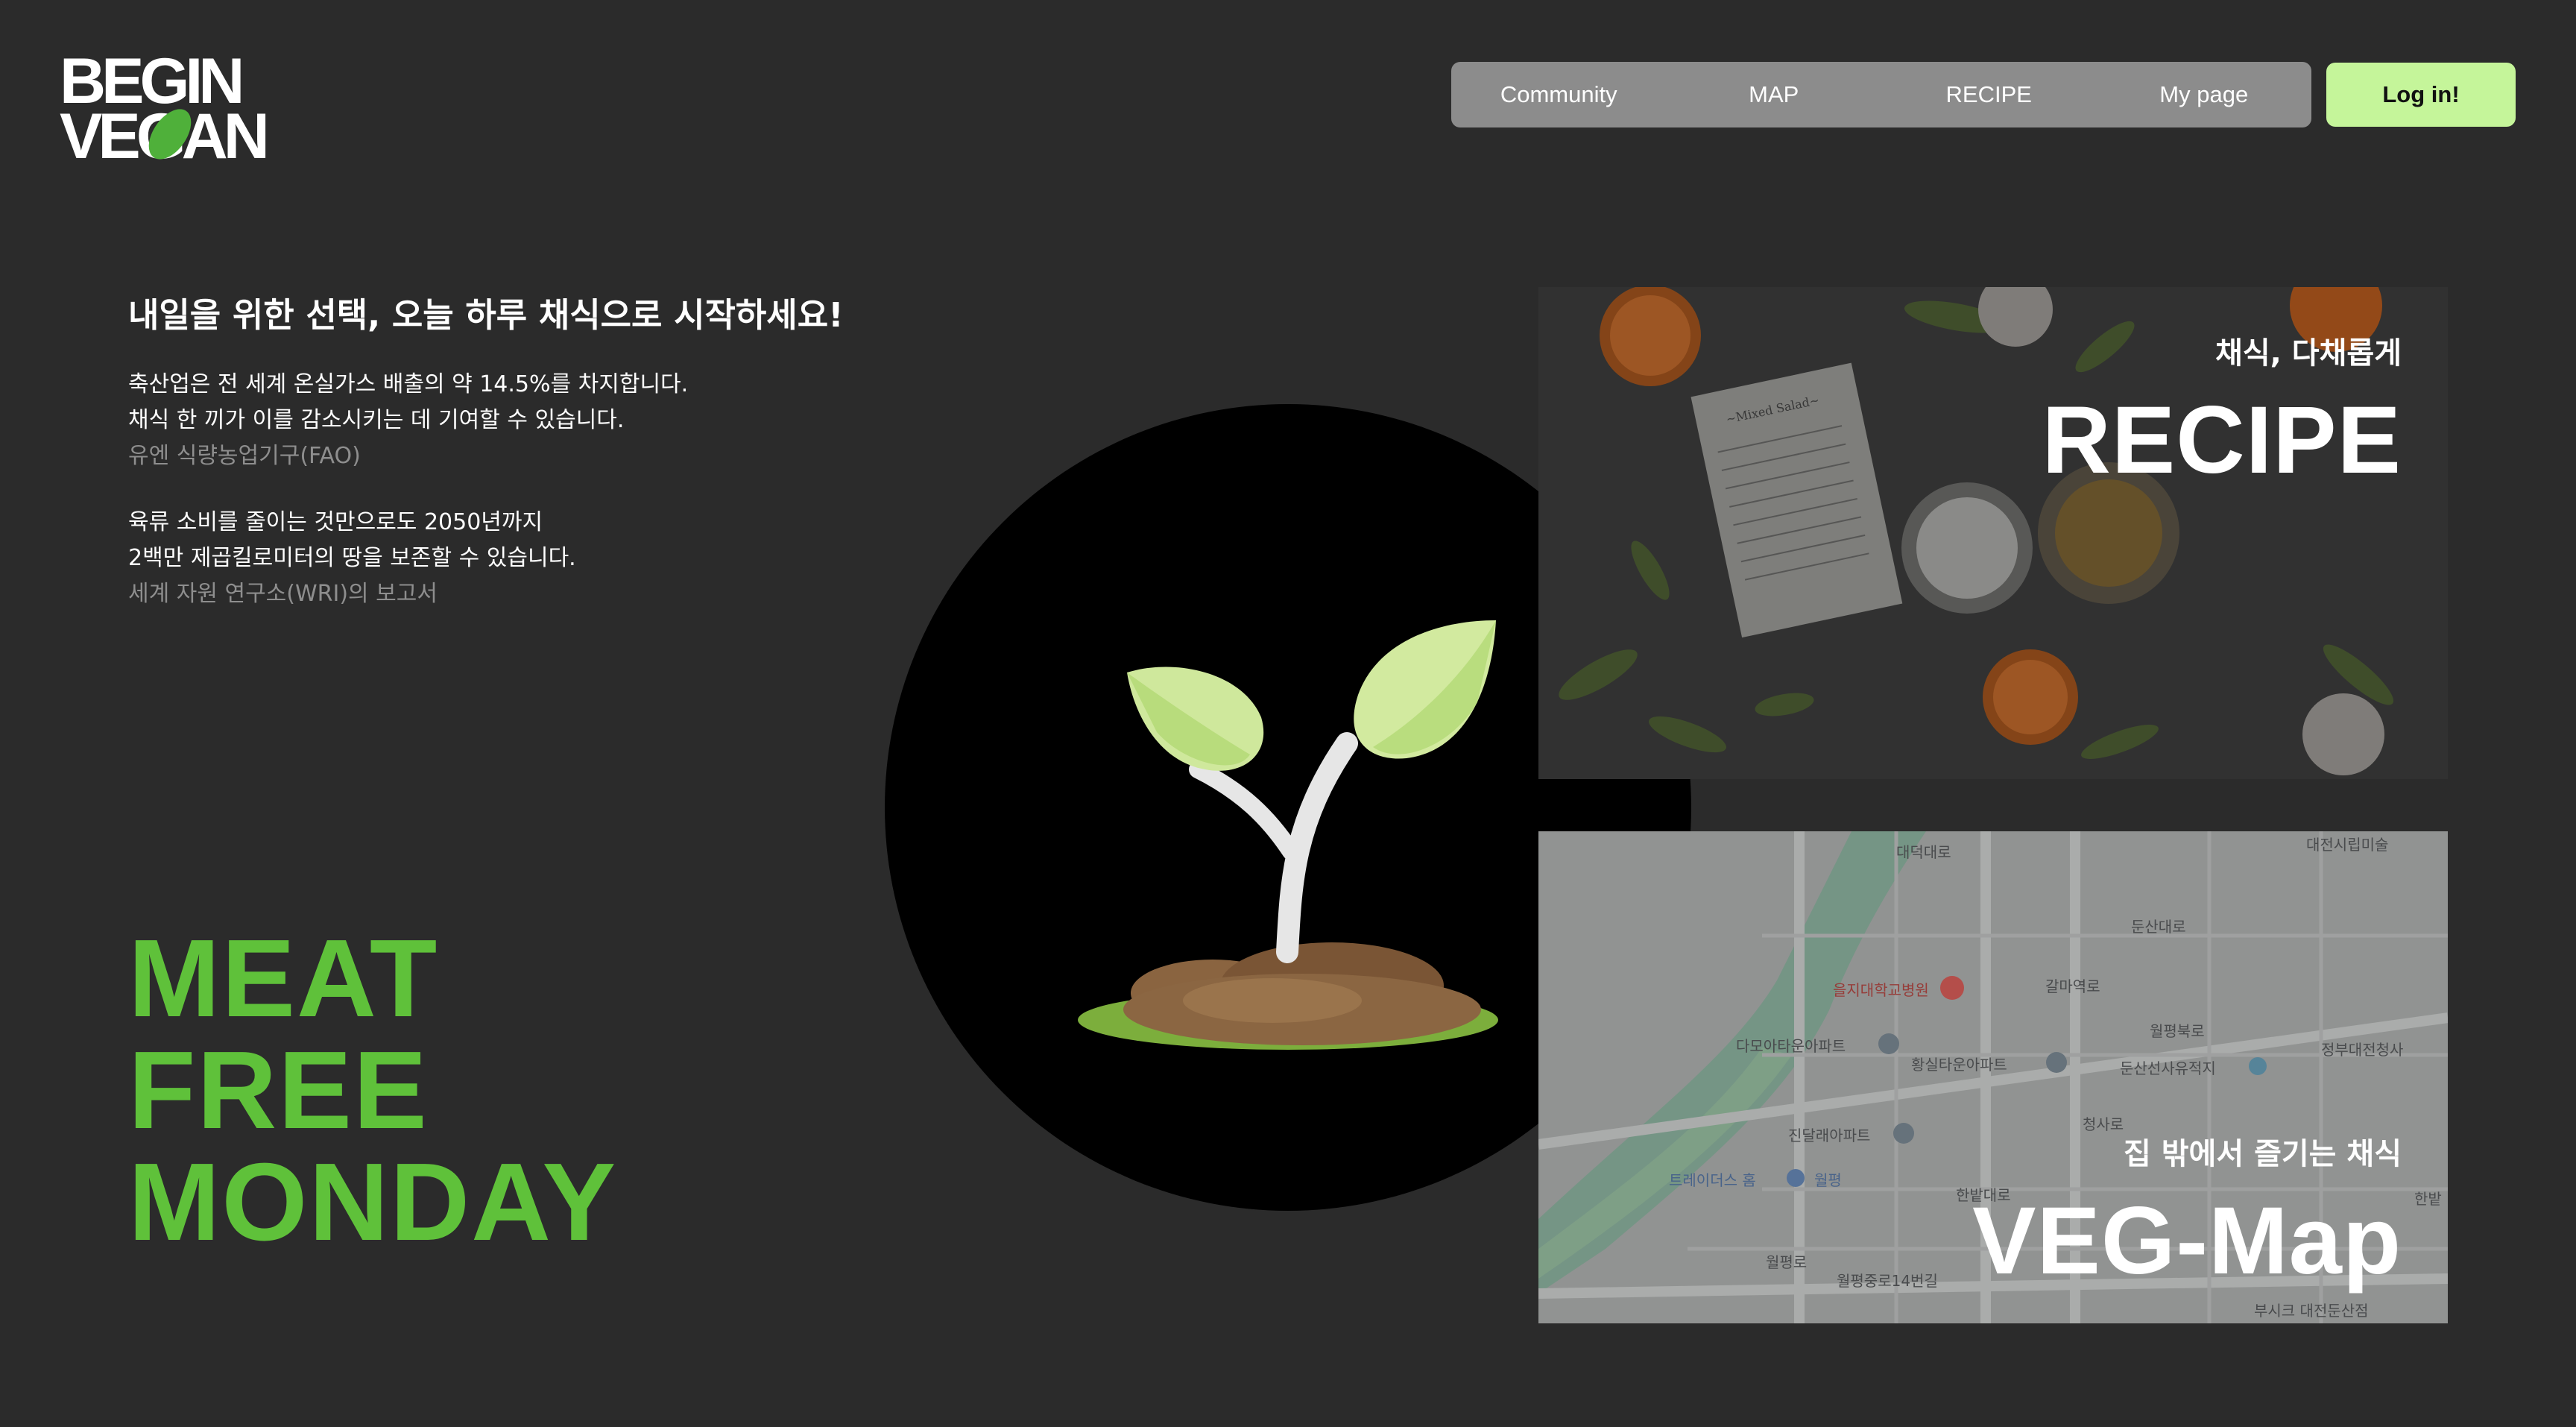 This screenshot has height=1427, width=2576. What do you see at coordinates (278, 1091) in the screenshot?
I see `slogan-line: FREE` at bounding box center [278, 1091].